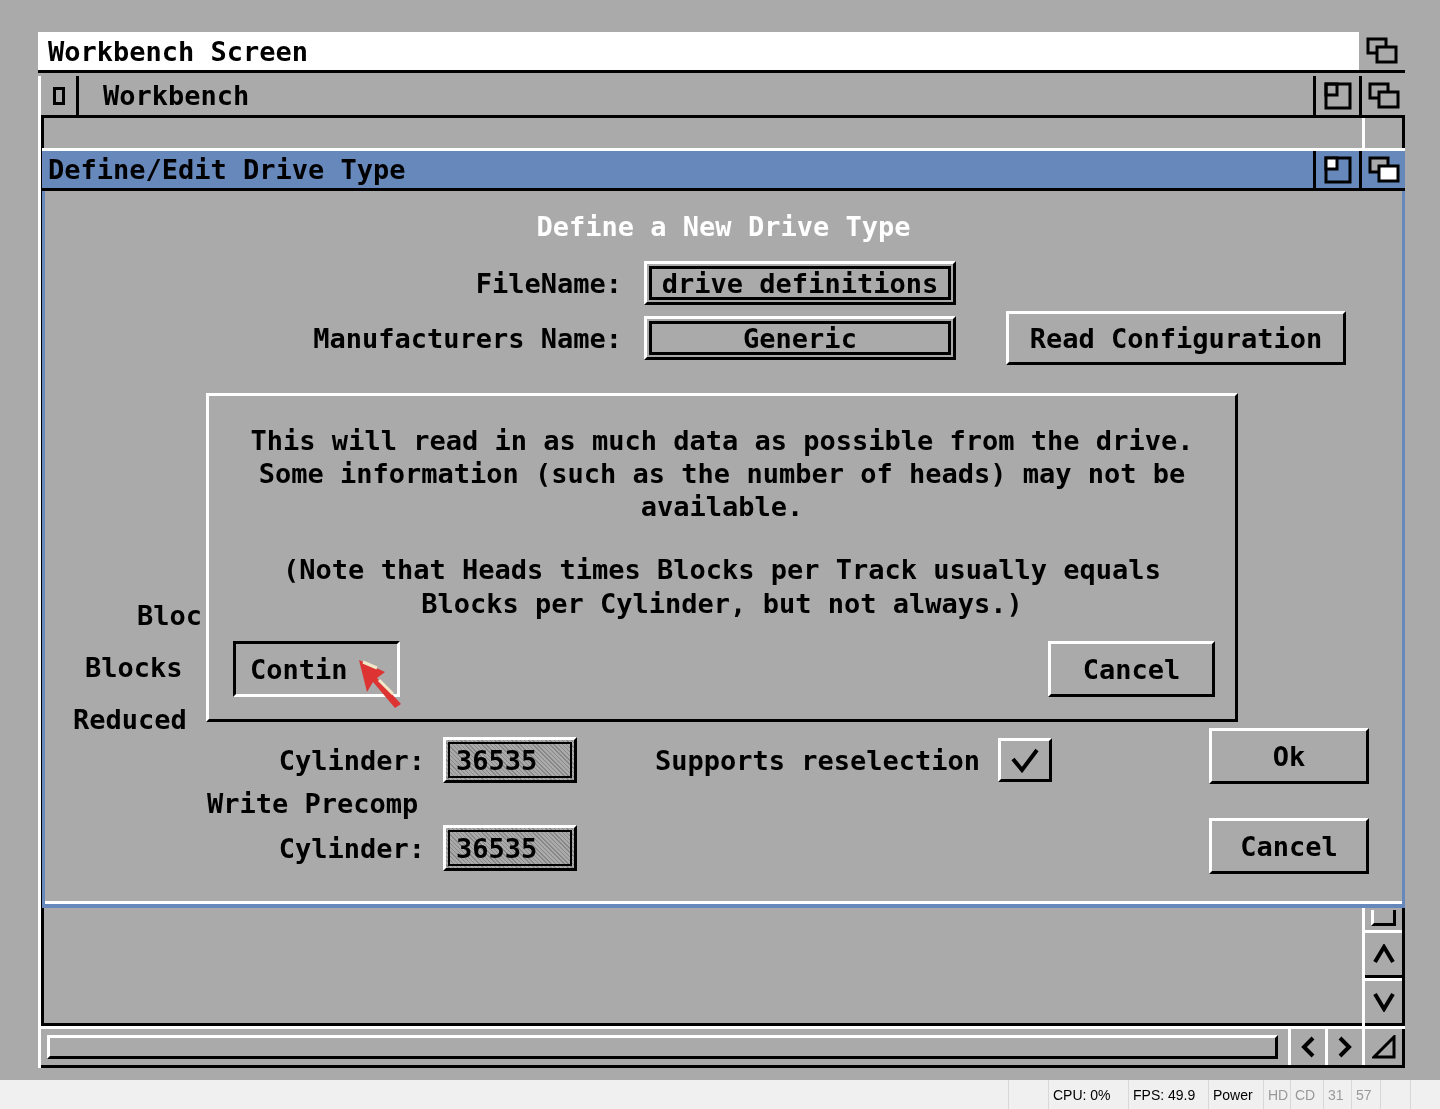 The height and width of the screenshot is (1109, 1440). I want to click on continue-button: Contin, so click(316, 669).